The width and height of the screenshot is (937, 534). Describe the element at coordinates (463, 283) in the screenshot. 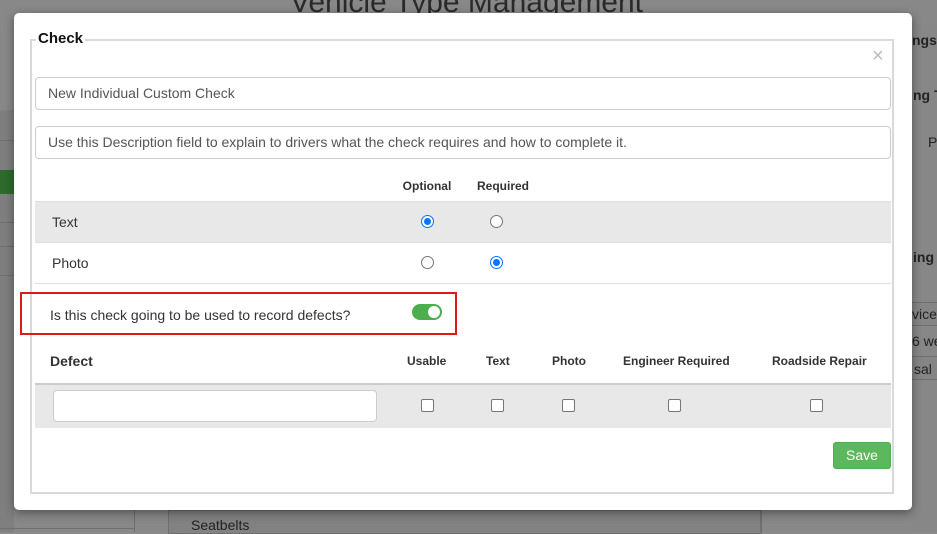

I see `row-divider` at that location.